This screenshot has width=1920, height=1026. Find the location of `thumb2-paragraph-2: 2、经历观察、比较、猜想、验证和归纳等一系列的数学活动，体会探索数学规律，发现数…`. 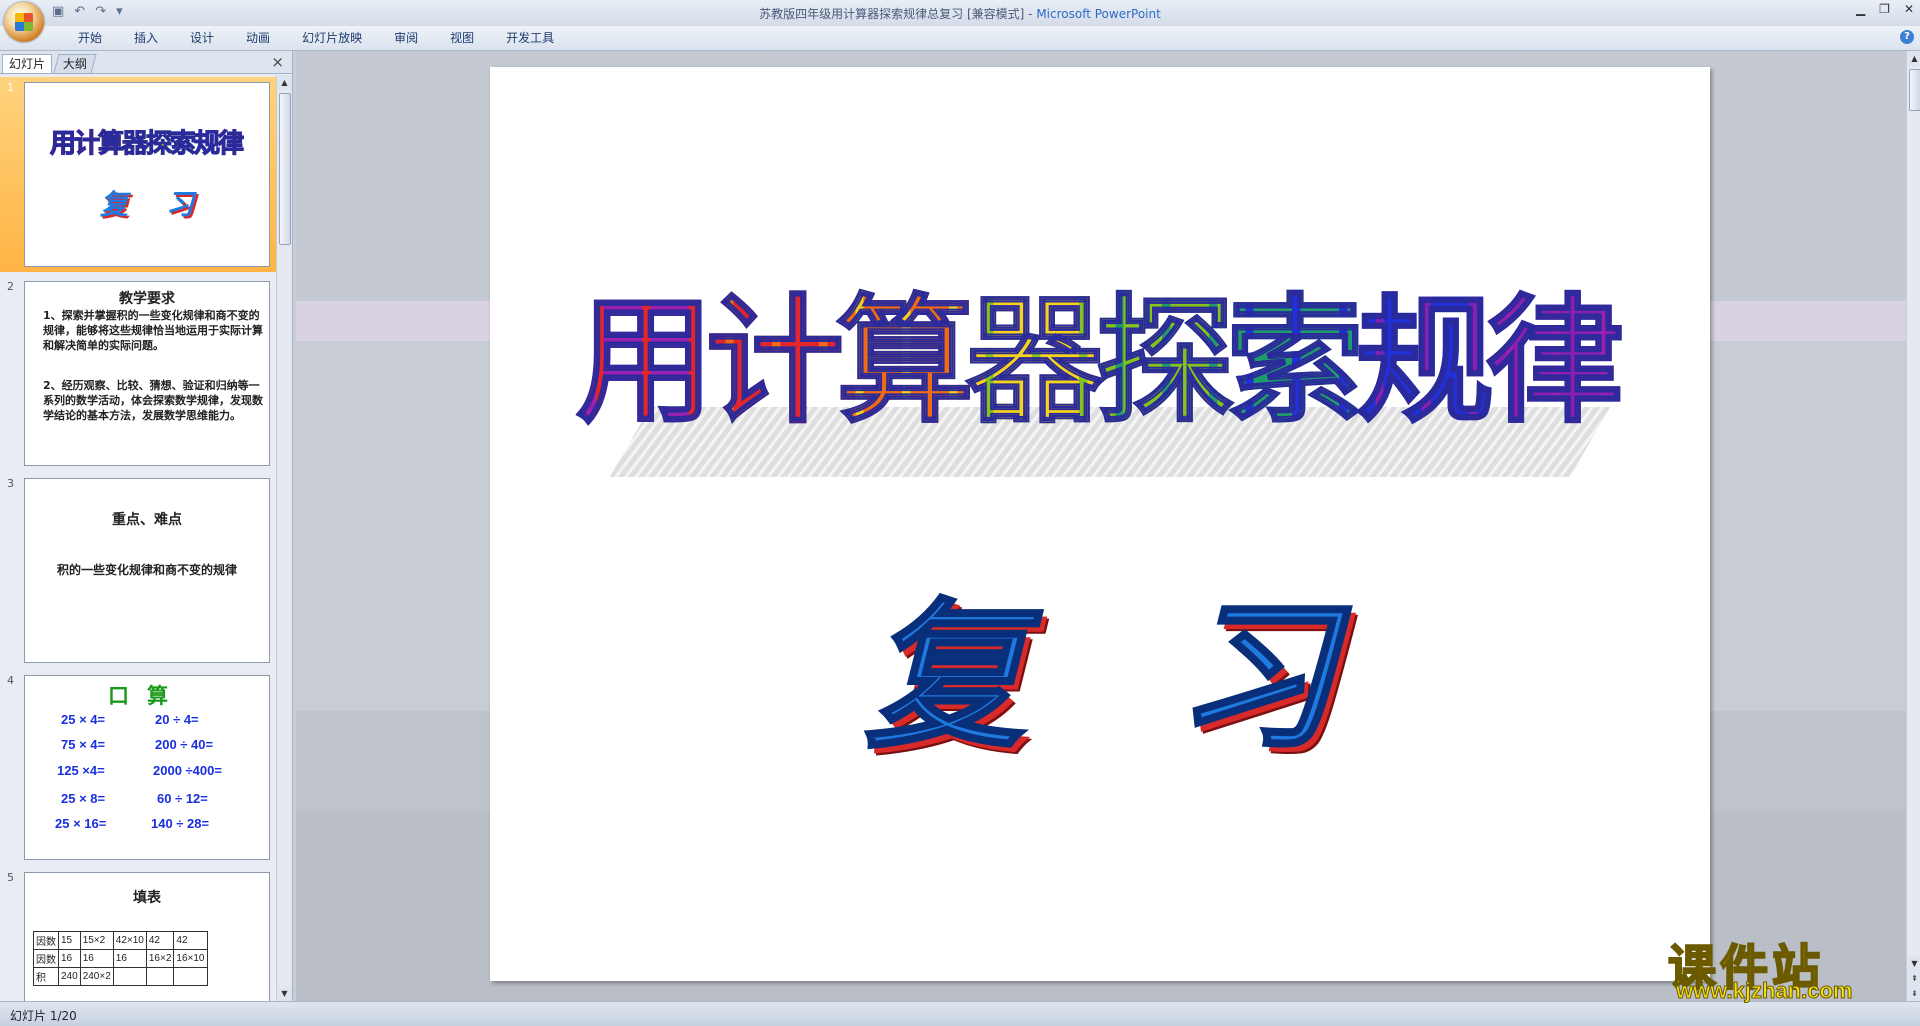

thumb2-paragraph-2: 2、经历观察、比较、猜想、验证和归纳等一系列的数学活动，体会探索数学规律，发现数… is located at coordinates (153, 400).